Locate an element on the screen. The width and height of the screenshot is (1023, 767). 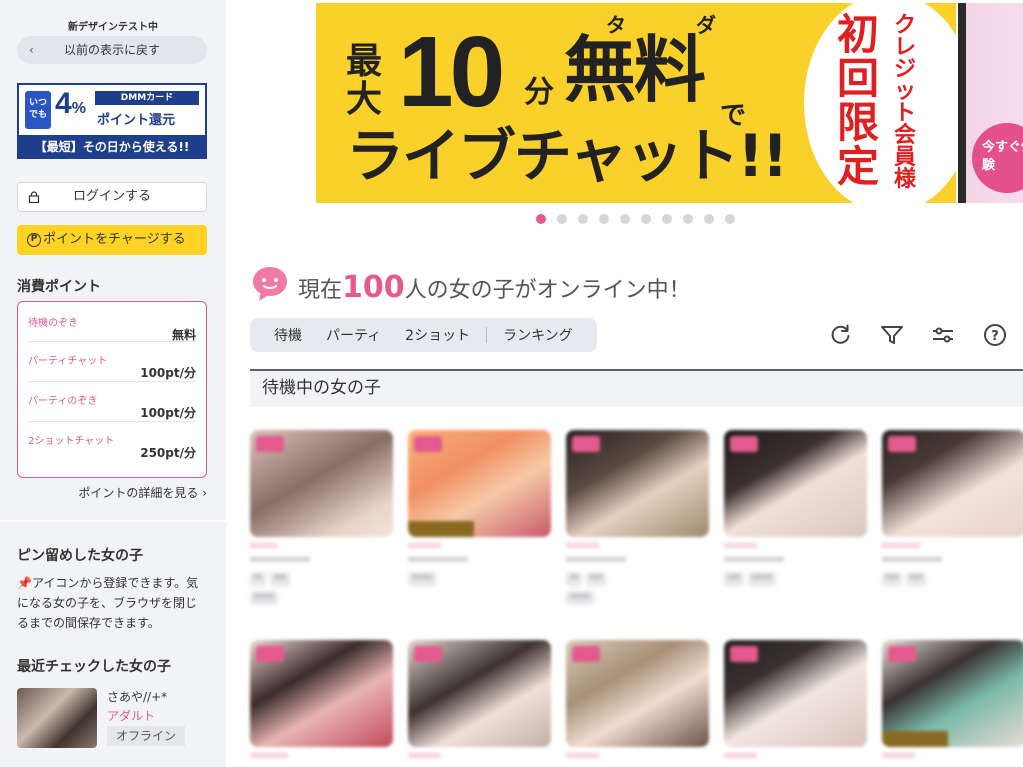
lock-icon is located at coordinates (34, 197).